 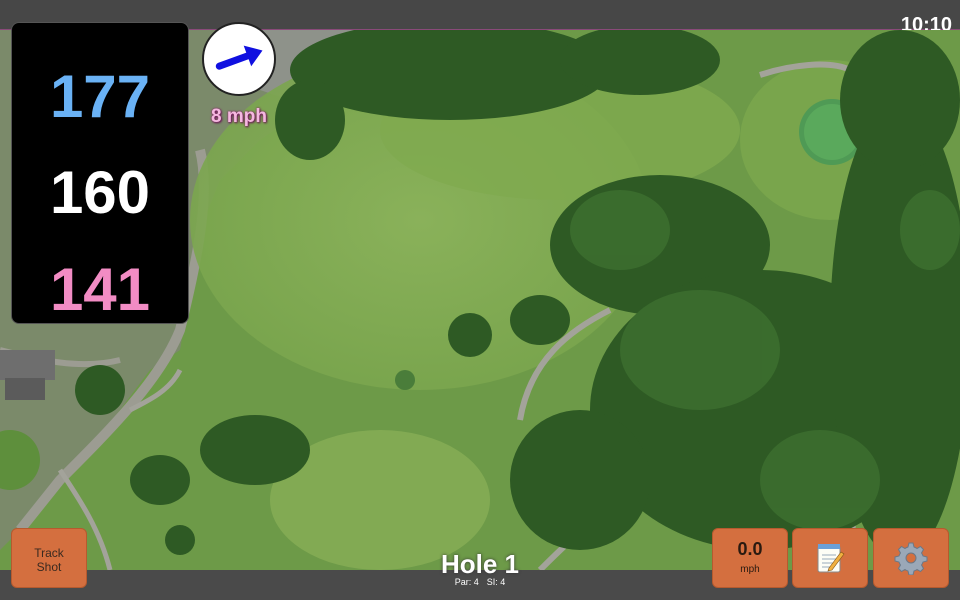 I want to click on front-distance: 141, so click(x=100, y=289).